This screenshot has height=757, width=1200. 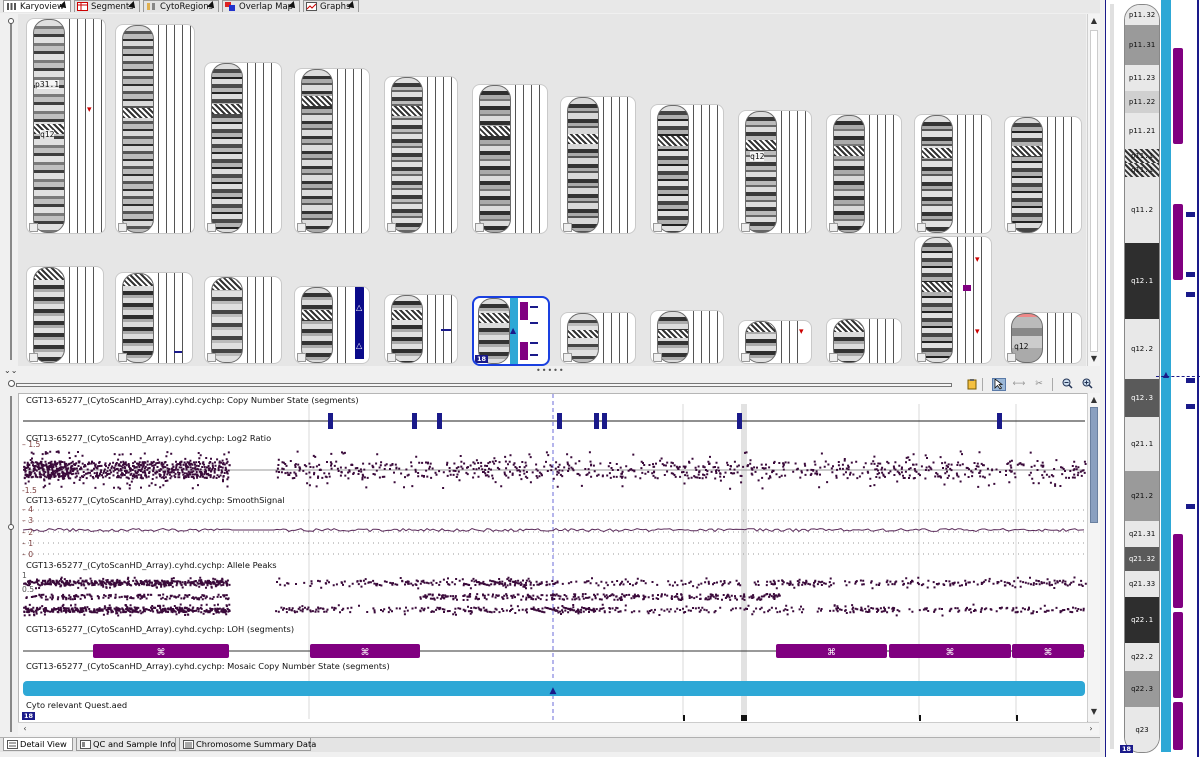 I want to click on pointer-tool-icon, so click(x=999, y=384).